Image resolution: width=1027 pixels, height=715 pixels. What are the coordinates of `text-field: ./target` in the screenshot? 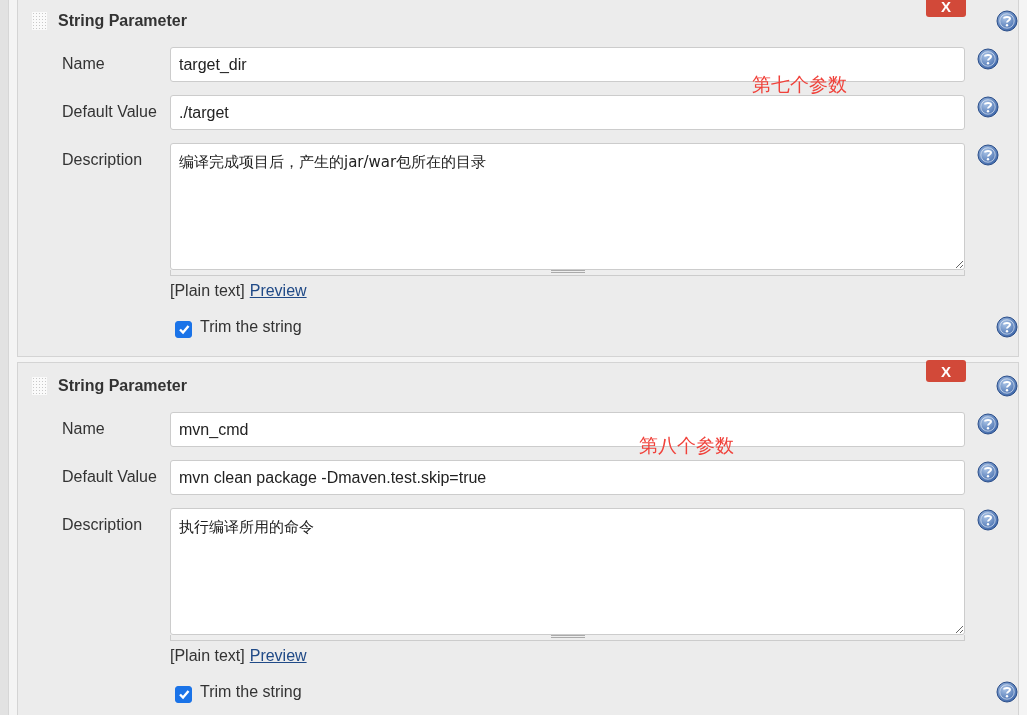 It's located at (567, 112).